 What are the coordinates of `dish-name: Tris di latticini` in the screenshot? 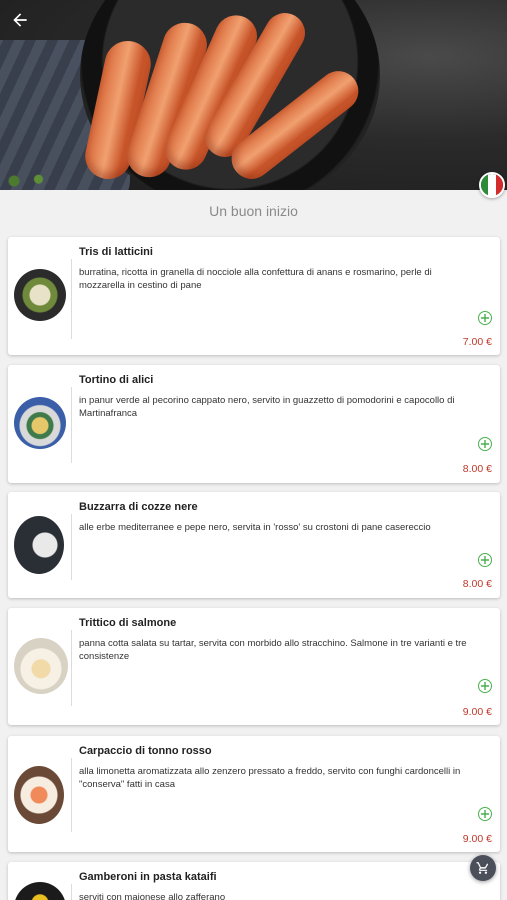 It's located at (116, 252).